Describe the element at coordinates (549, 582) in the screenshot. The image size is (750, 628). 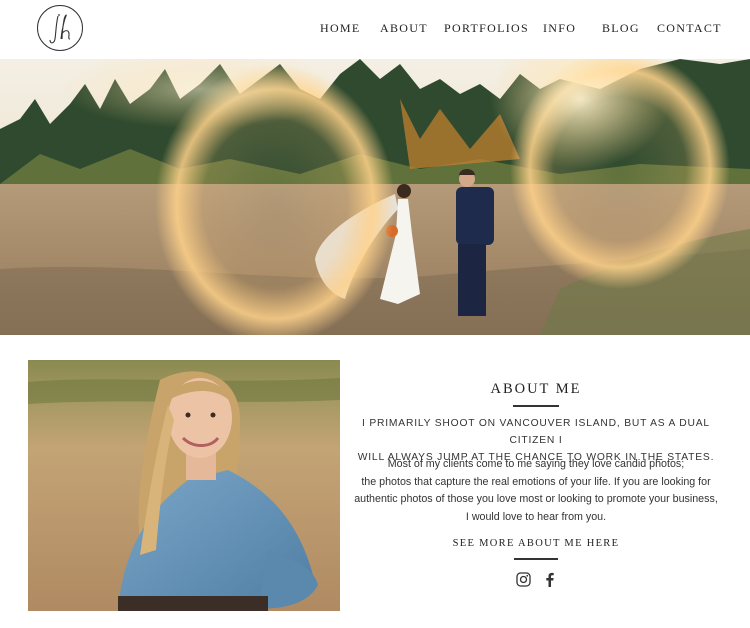
I see `facebook-icon` at that location.